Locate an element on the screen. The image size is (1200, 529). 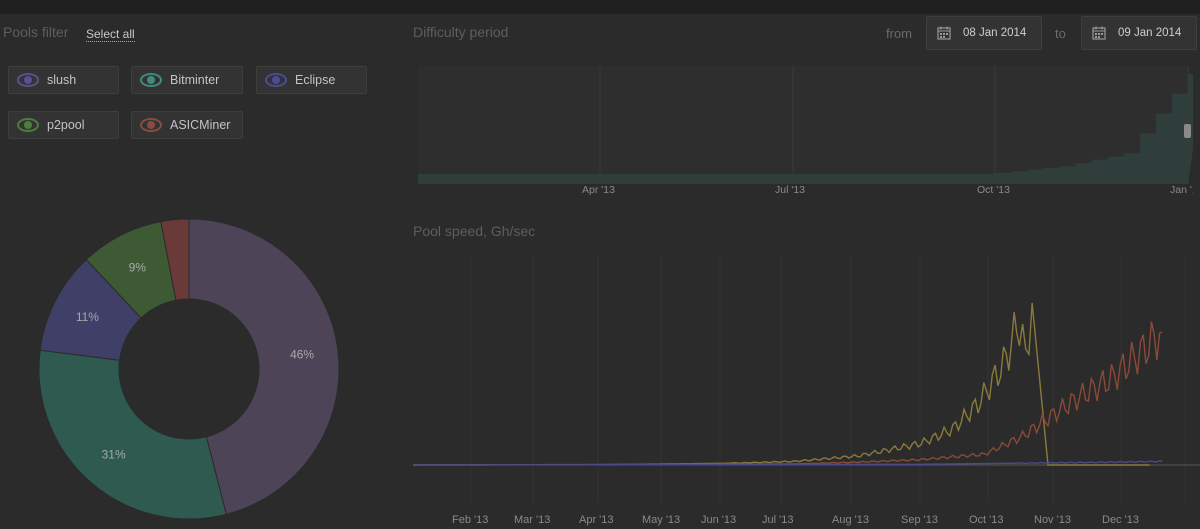
pool-filter-eclipse: Eclipse is located at coordinates (311, 80).